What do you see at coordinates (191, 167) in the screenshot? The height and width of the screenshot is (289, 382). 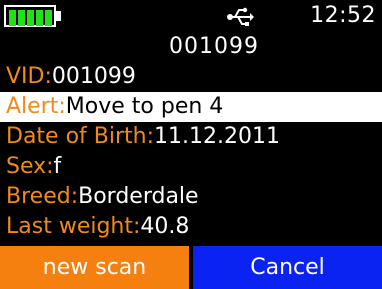 I see `sex-row: Sex:f` at bounding box center [191, 167].